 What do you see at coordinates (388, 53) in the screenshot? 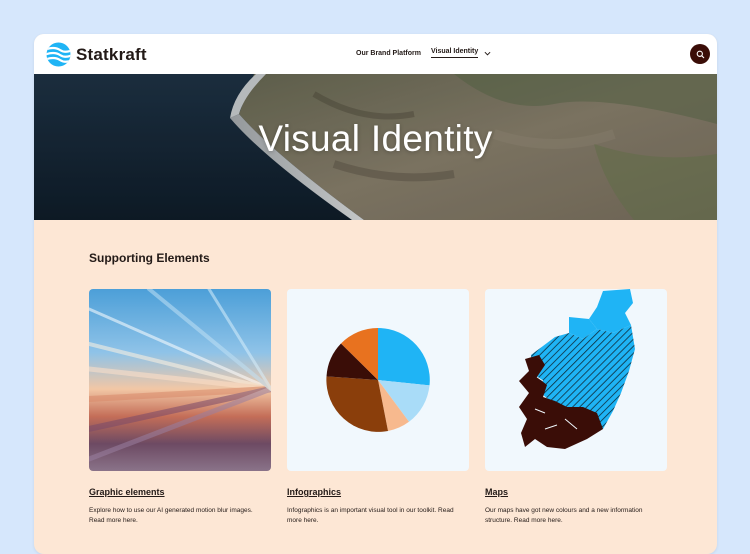
I see `nav-item-brand-platform: Our Brand Platform` at bounding box center [388, 53].